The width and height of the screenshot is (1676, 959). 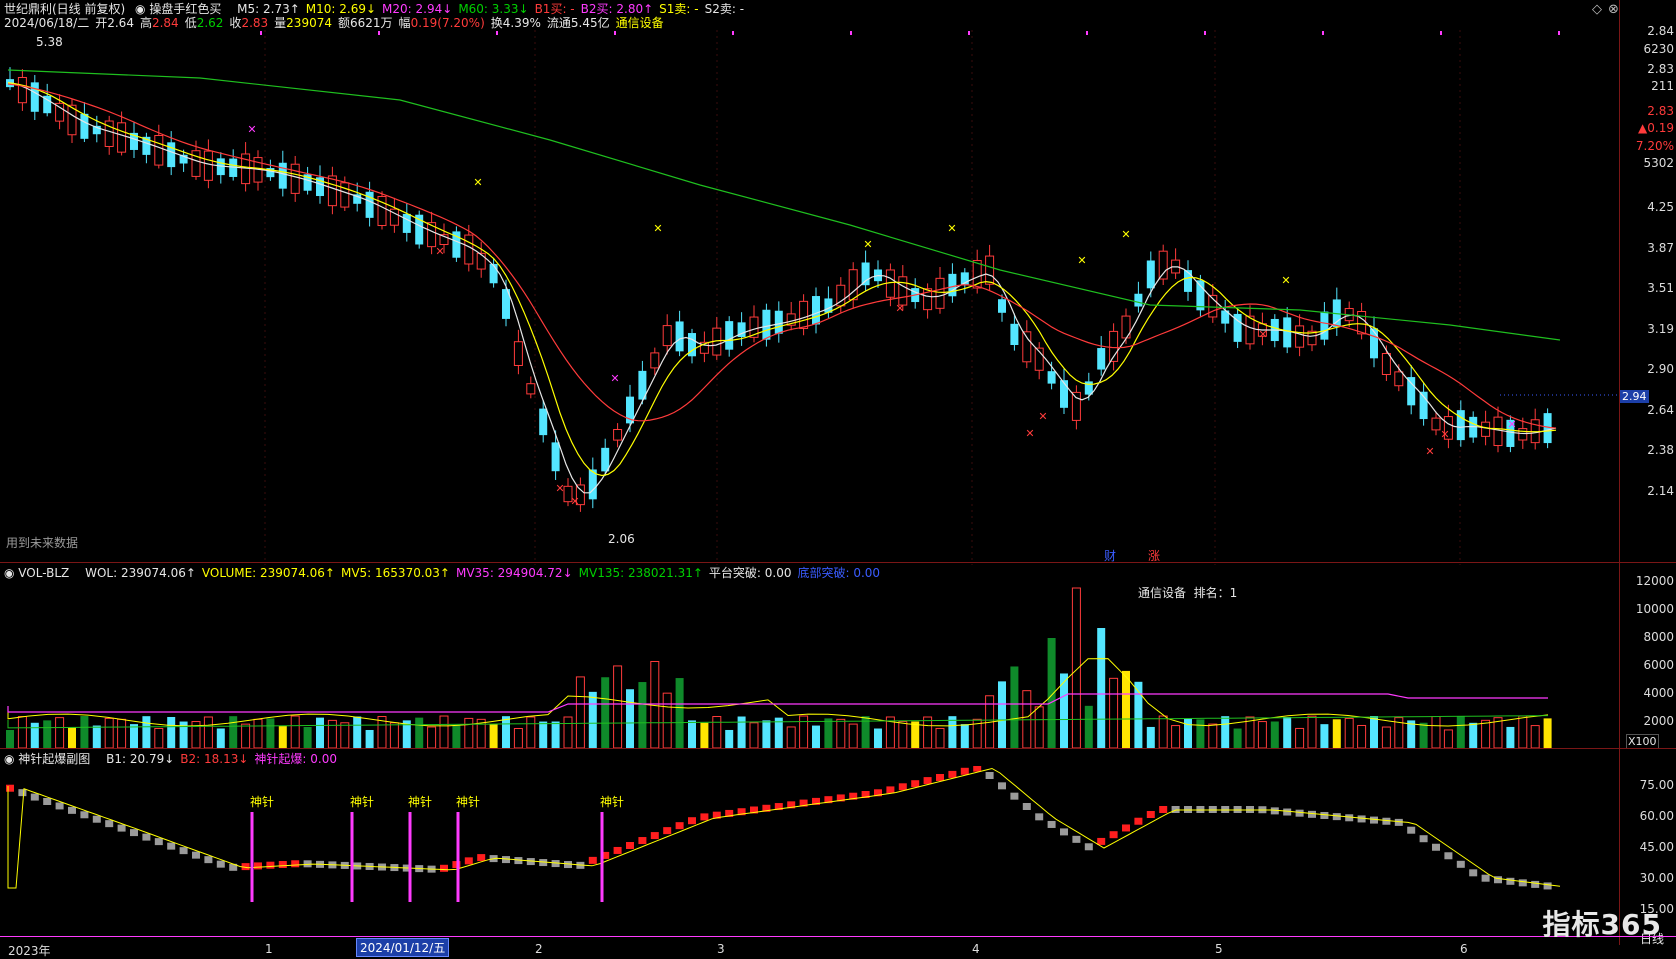 What do you see at coordinates (1660, 31) in the screenshot?
I see `quote-0: 2.84` at bounding box center [1660, 31].